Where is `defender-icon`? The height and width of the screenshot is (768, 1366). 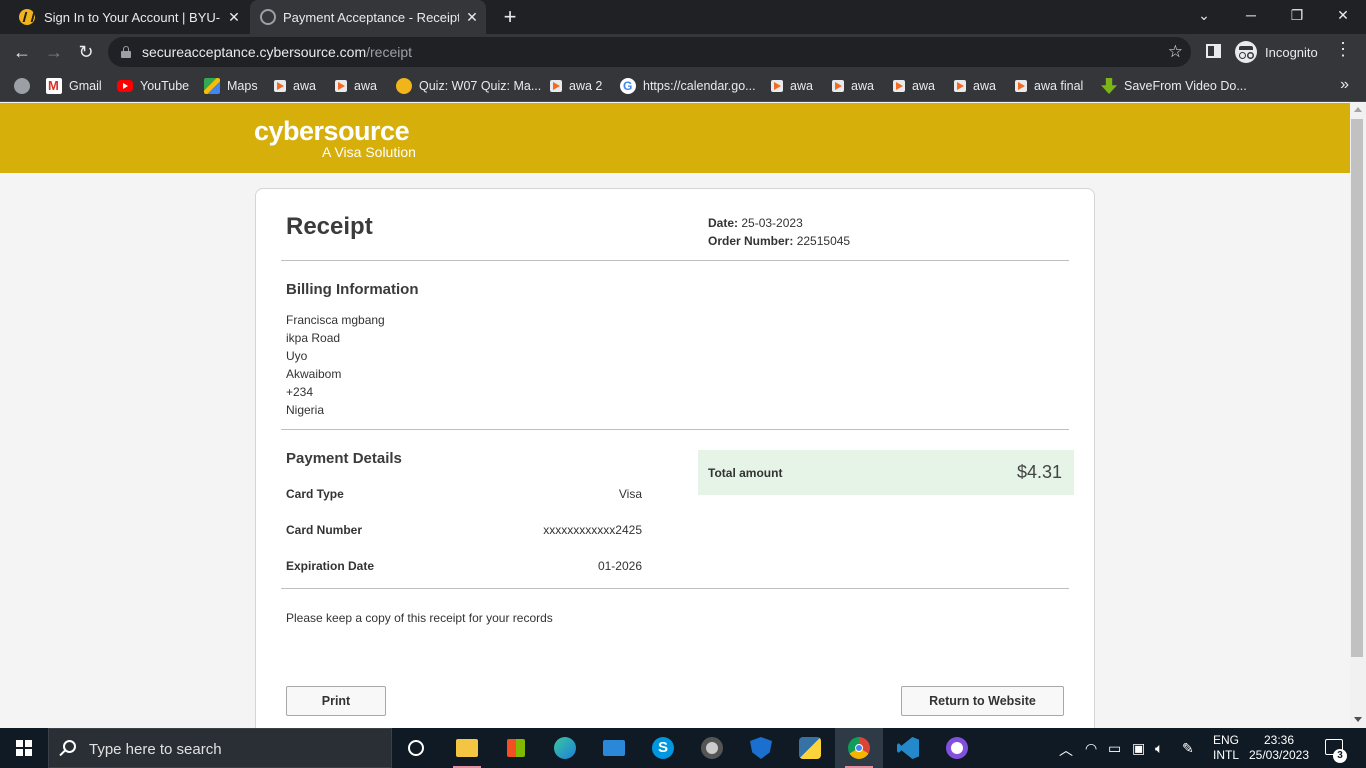
defender-icon is located at coordinates (761, 748).